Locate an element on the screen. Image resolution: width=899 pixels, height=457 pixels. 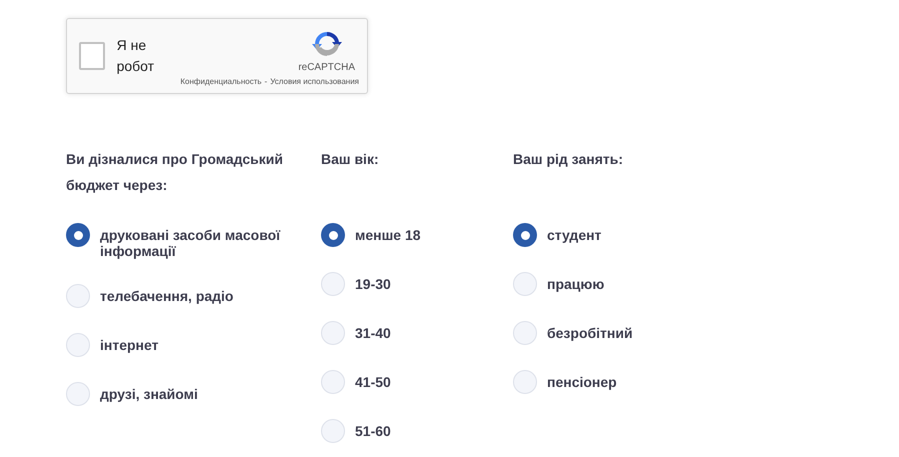
recaptcha-brand: reCAPTCHA is located at coordinates (326, 68).